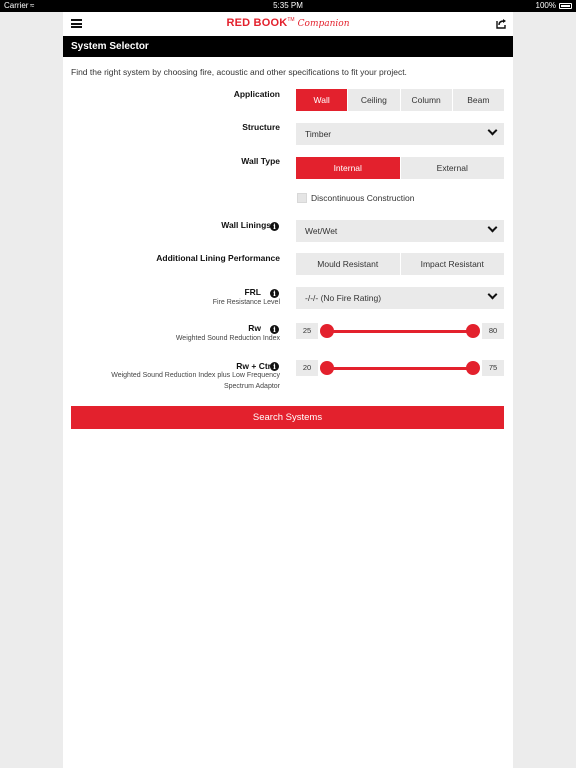 The image size is (576, 768). I want to click on rw-ctr-slider-track, so click(400, 368).